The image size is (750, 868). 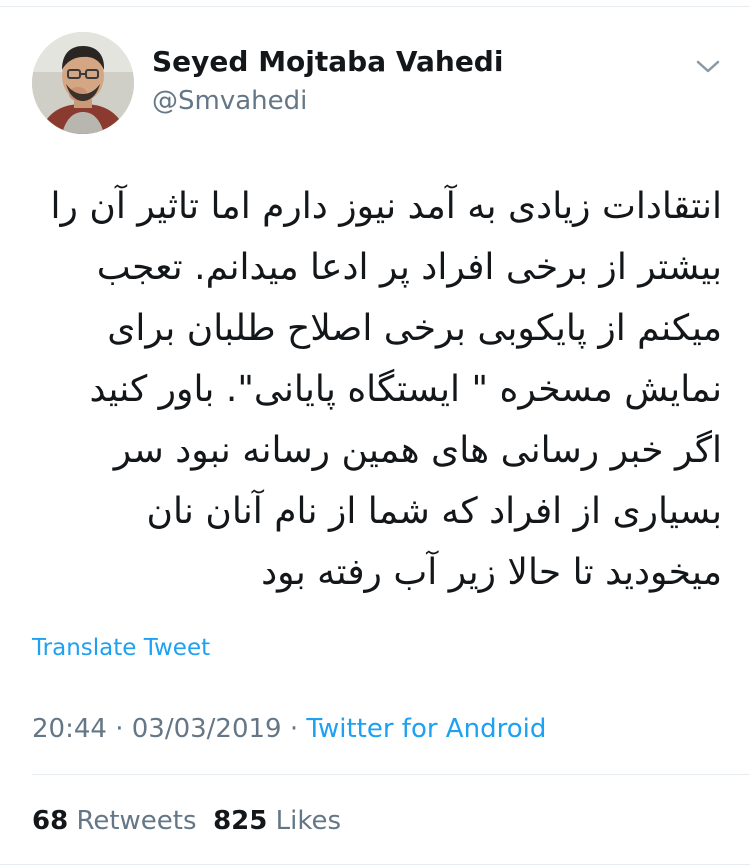 I want to click on tweet-line: میخودید تا حالا زیر آب رفته بود, so click(x=491, y=572).